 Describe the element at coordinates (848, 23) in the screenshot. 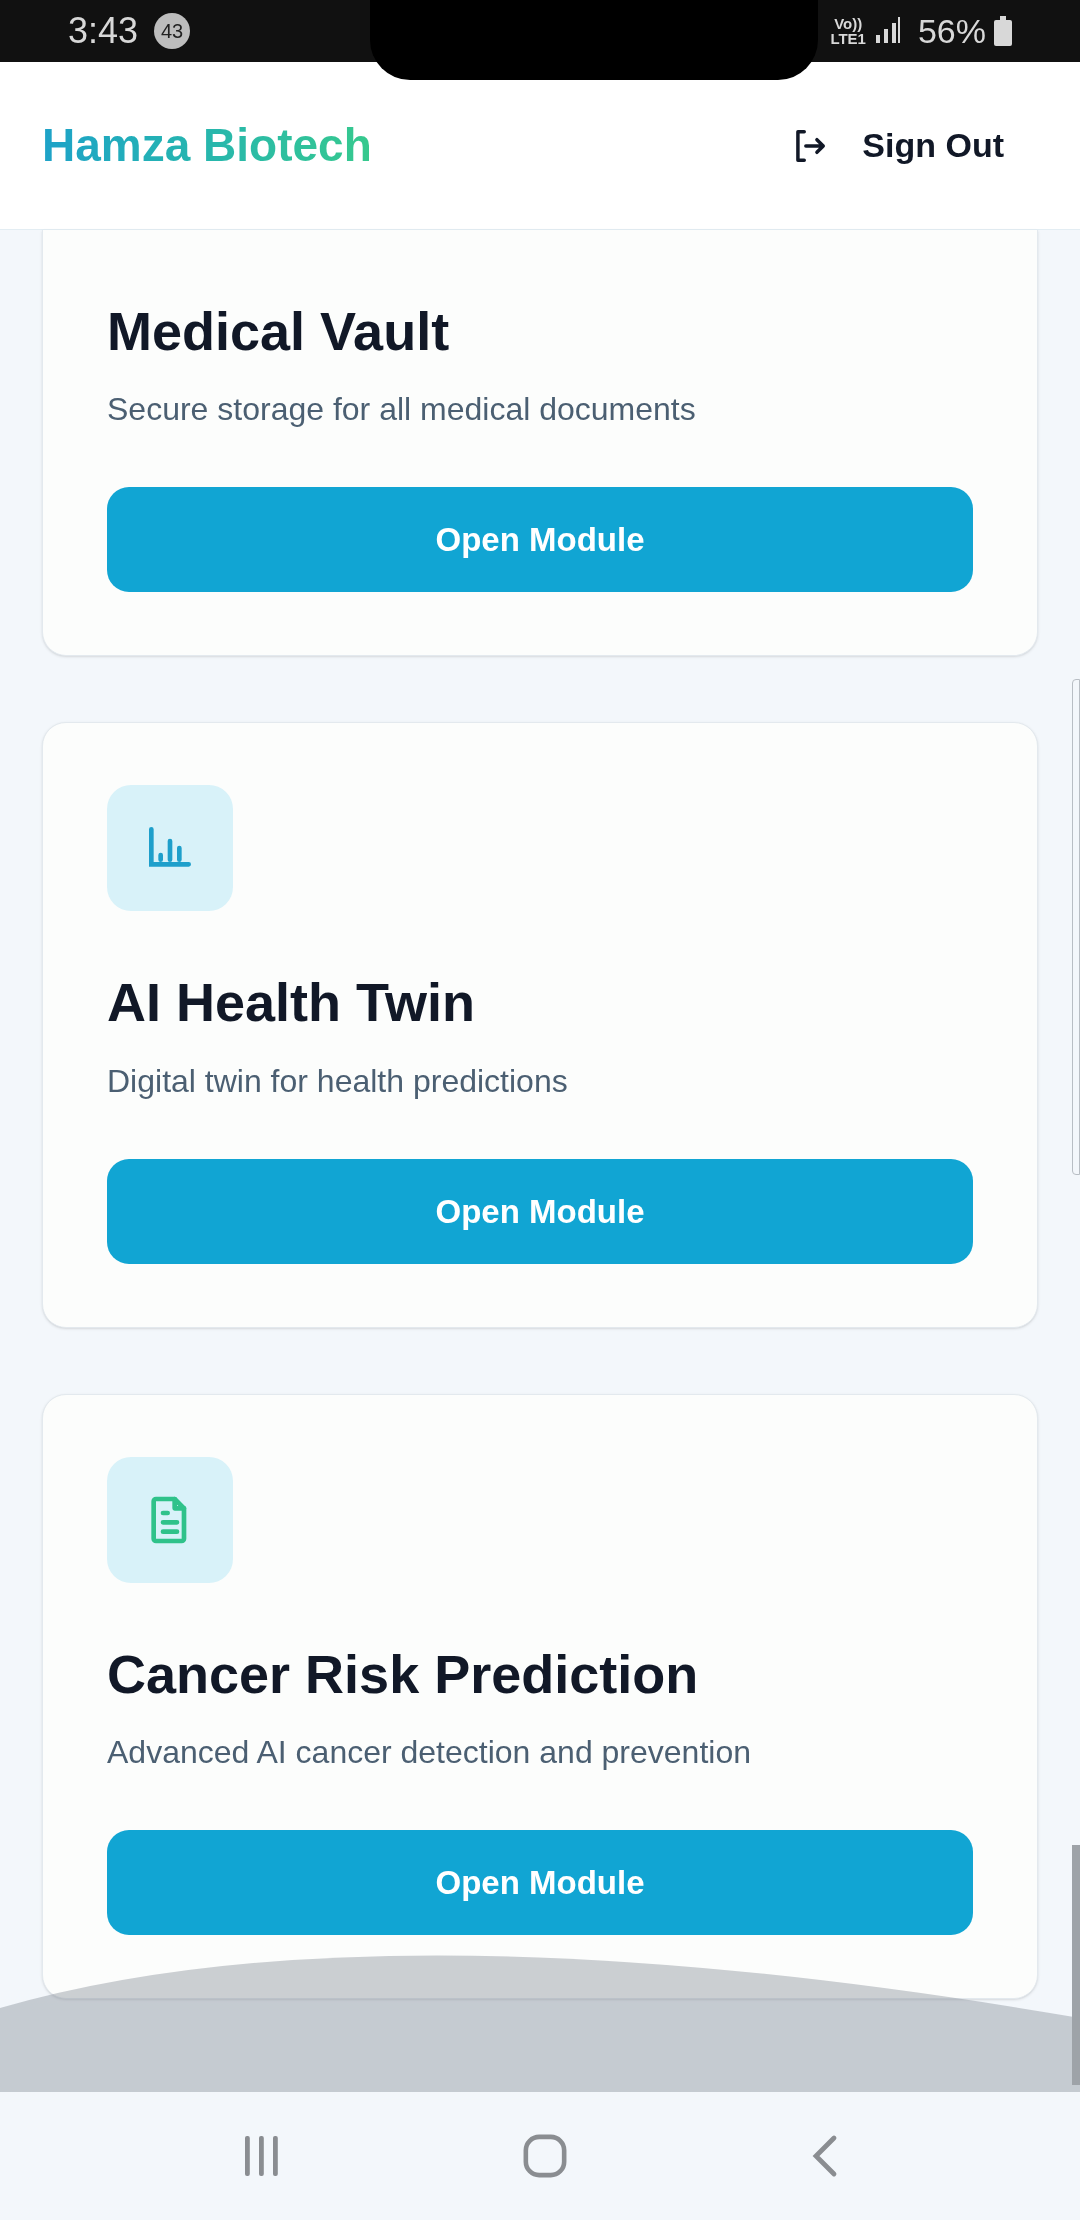

I see `volte-label: Vo))` at that location.